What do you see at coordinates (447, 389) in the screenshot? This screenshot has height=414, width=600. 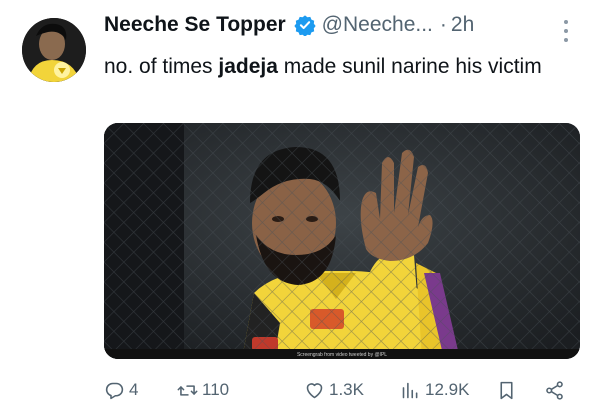 I see `views-count: 12.9K` at bounding box center [447, 389].